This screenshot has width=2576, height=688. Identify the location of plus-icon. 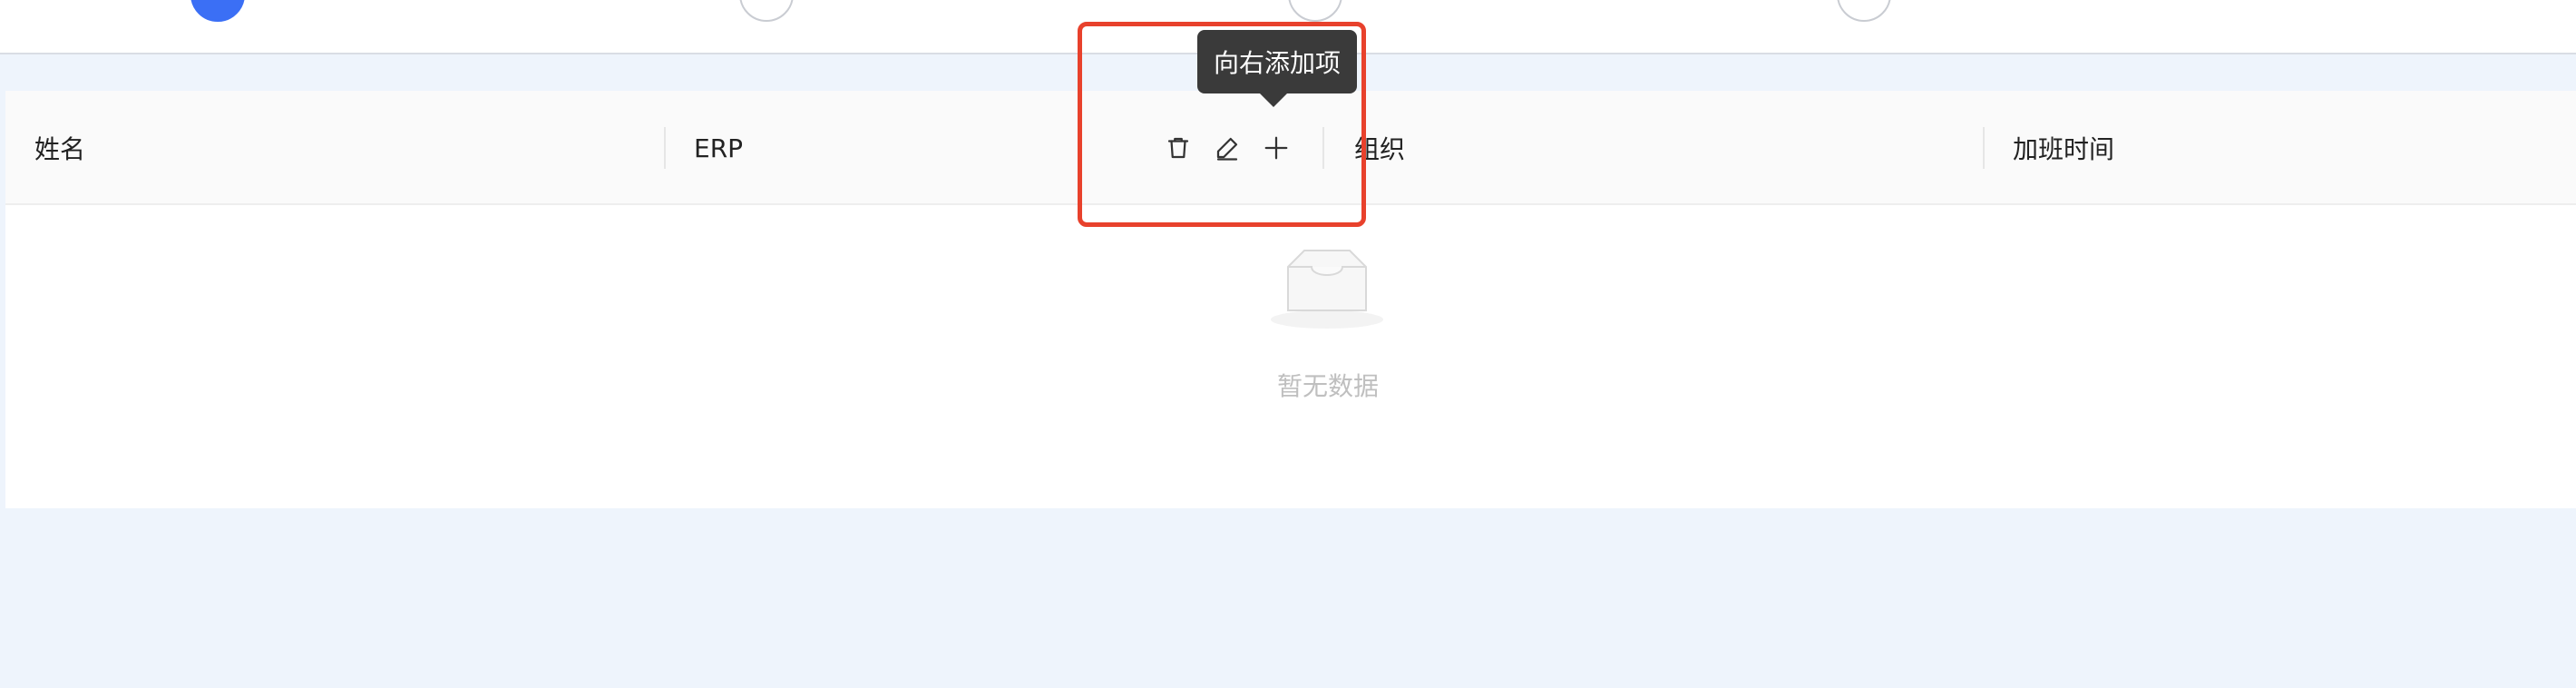
(1276, 148).